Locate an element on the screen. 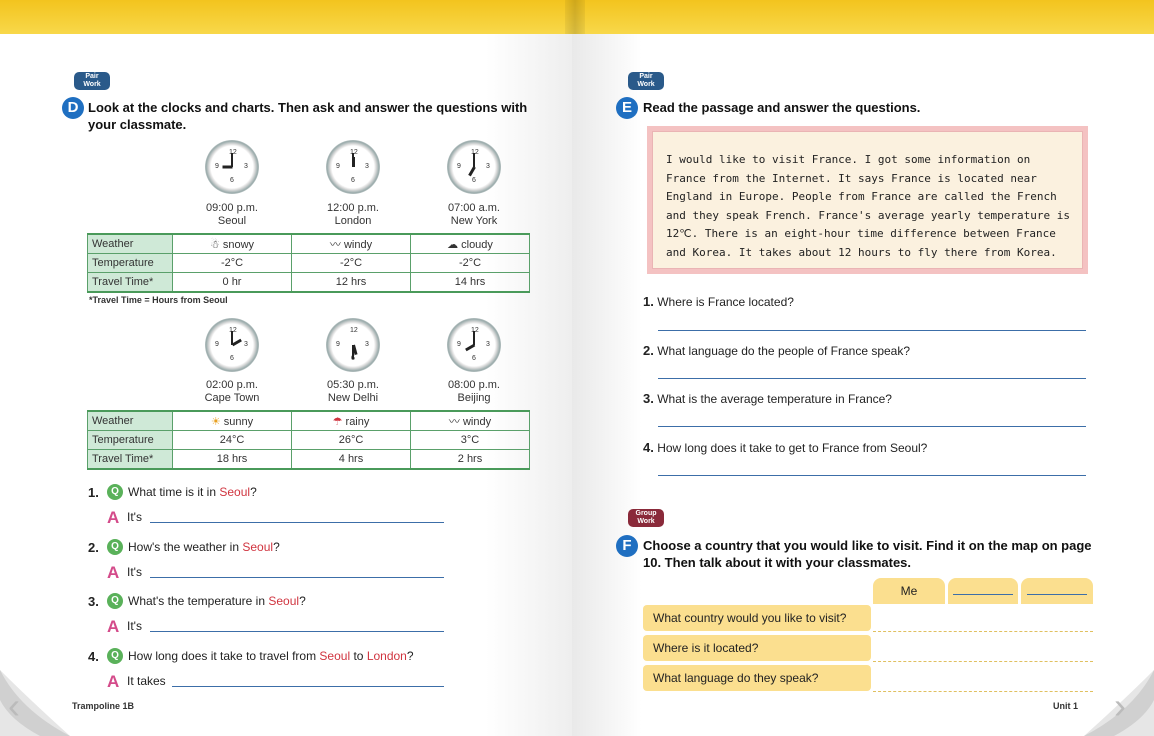  table-row-label: Where is it located? is located at coordinates (757, 648).